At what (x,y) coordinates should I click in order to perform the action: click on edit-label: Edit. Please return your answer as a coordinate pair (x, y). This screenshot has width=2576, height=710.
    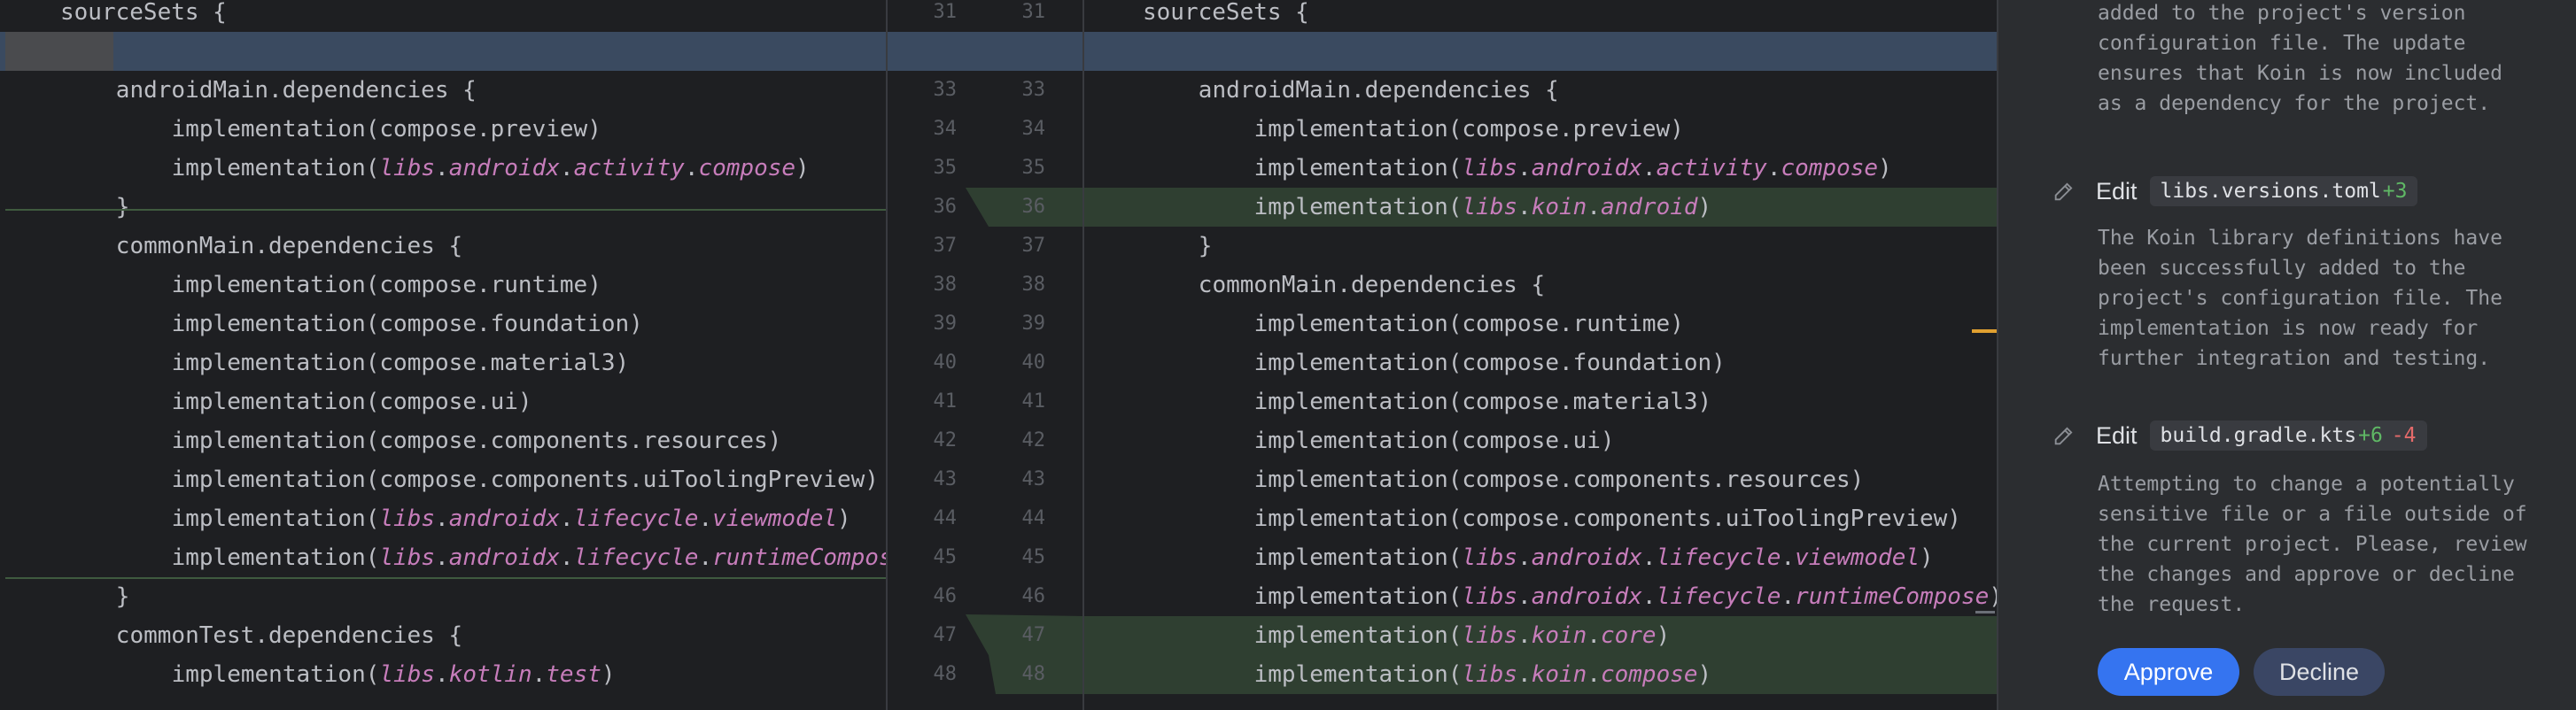
    Looking at the image, I should click on (2117, 435).